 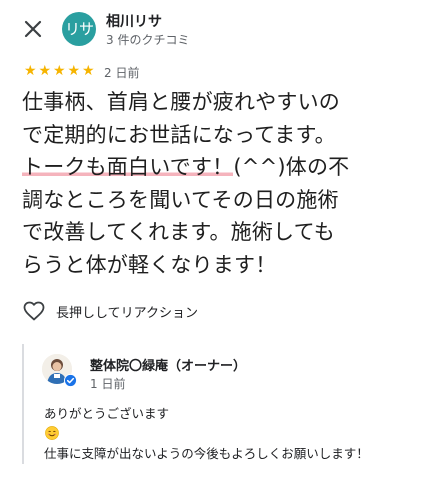 What do you see at coordinates (206, 453) in the screenshot?
I see `reply-line: 仕事に支障が出ないようの今後もよろしくお願いします！` at bounding box center [206, 453].